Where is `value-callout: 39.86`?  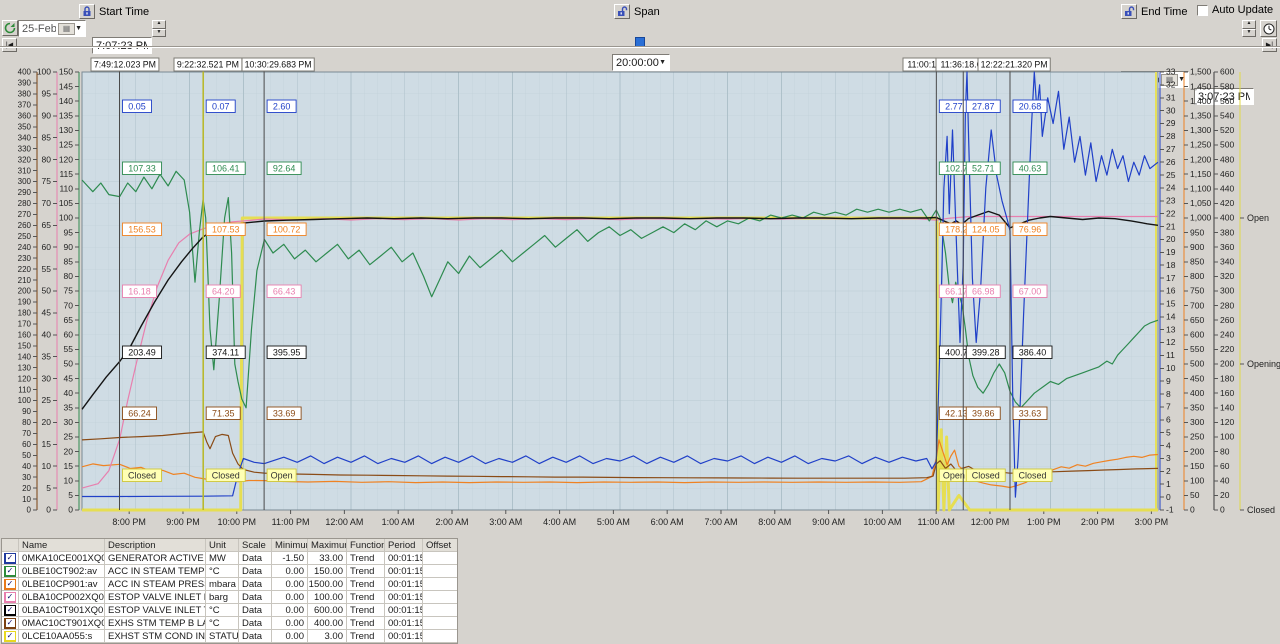 value-callout: 39.86 is located at coordinates (983, 413).